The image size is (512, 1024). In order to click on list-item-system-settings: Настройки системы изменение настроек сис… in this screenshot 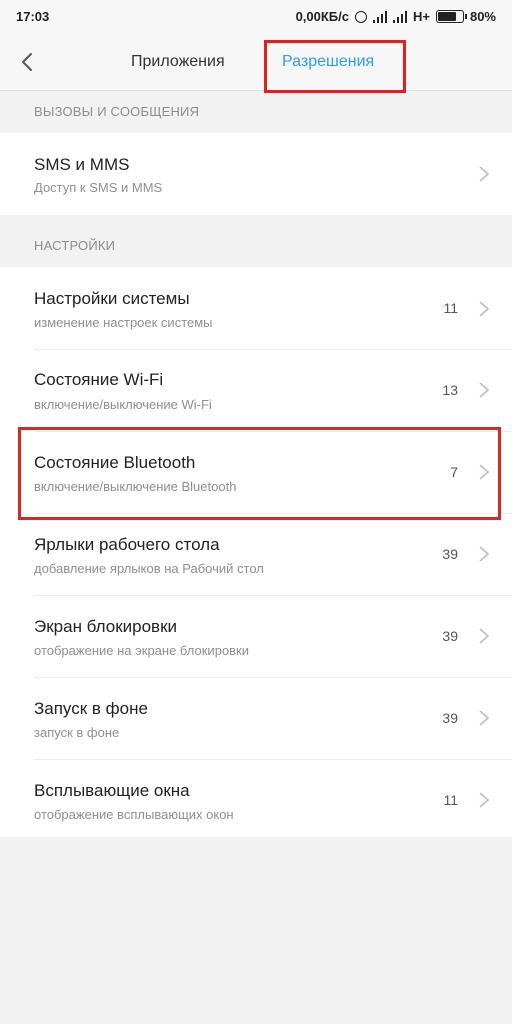, I will do `click(256, 308)`.